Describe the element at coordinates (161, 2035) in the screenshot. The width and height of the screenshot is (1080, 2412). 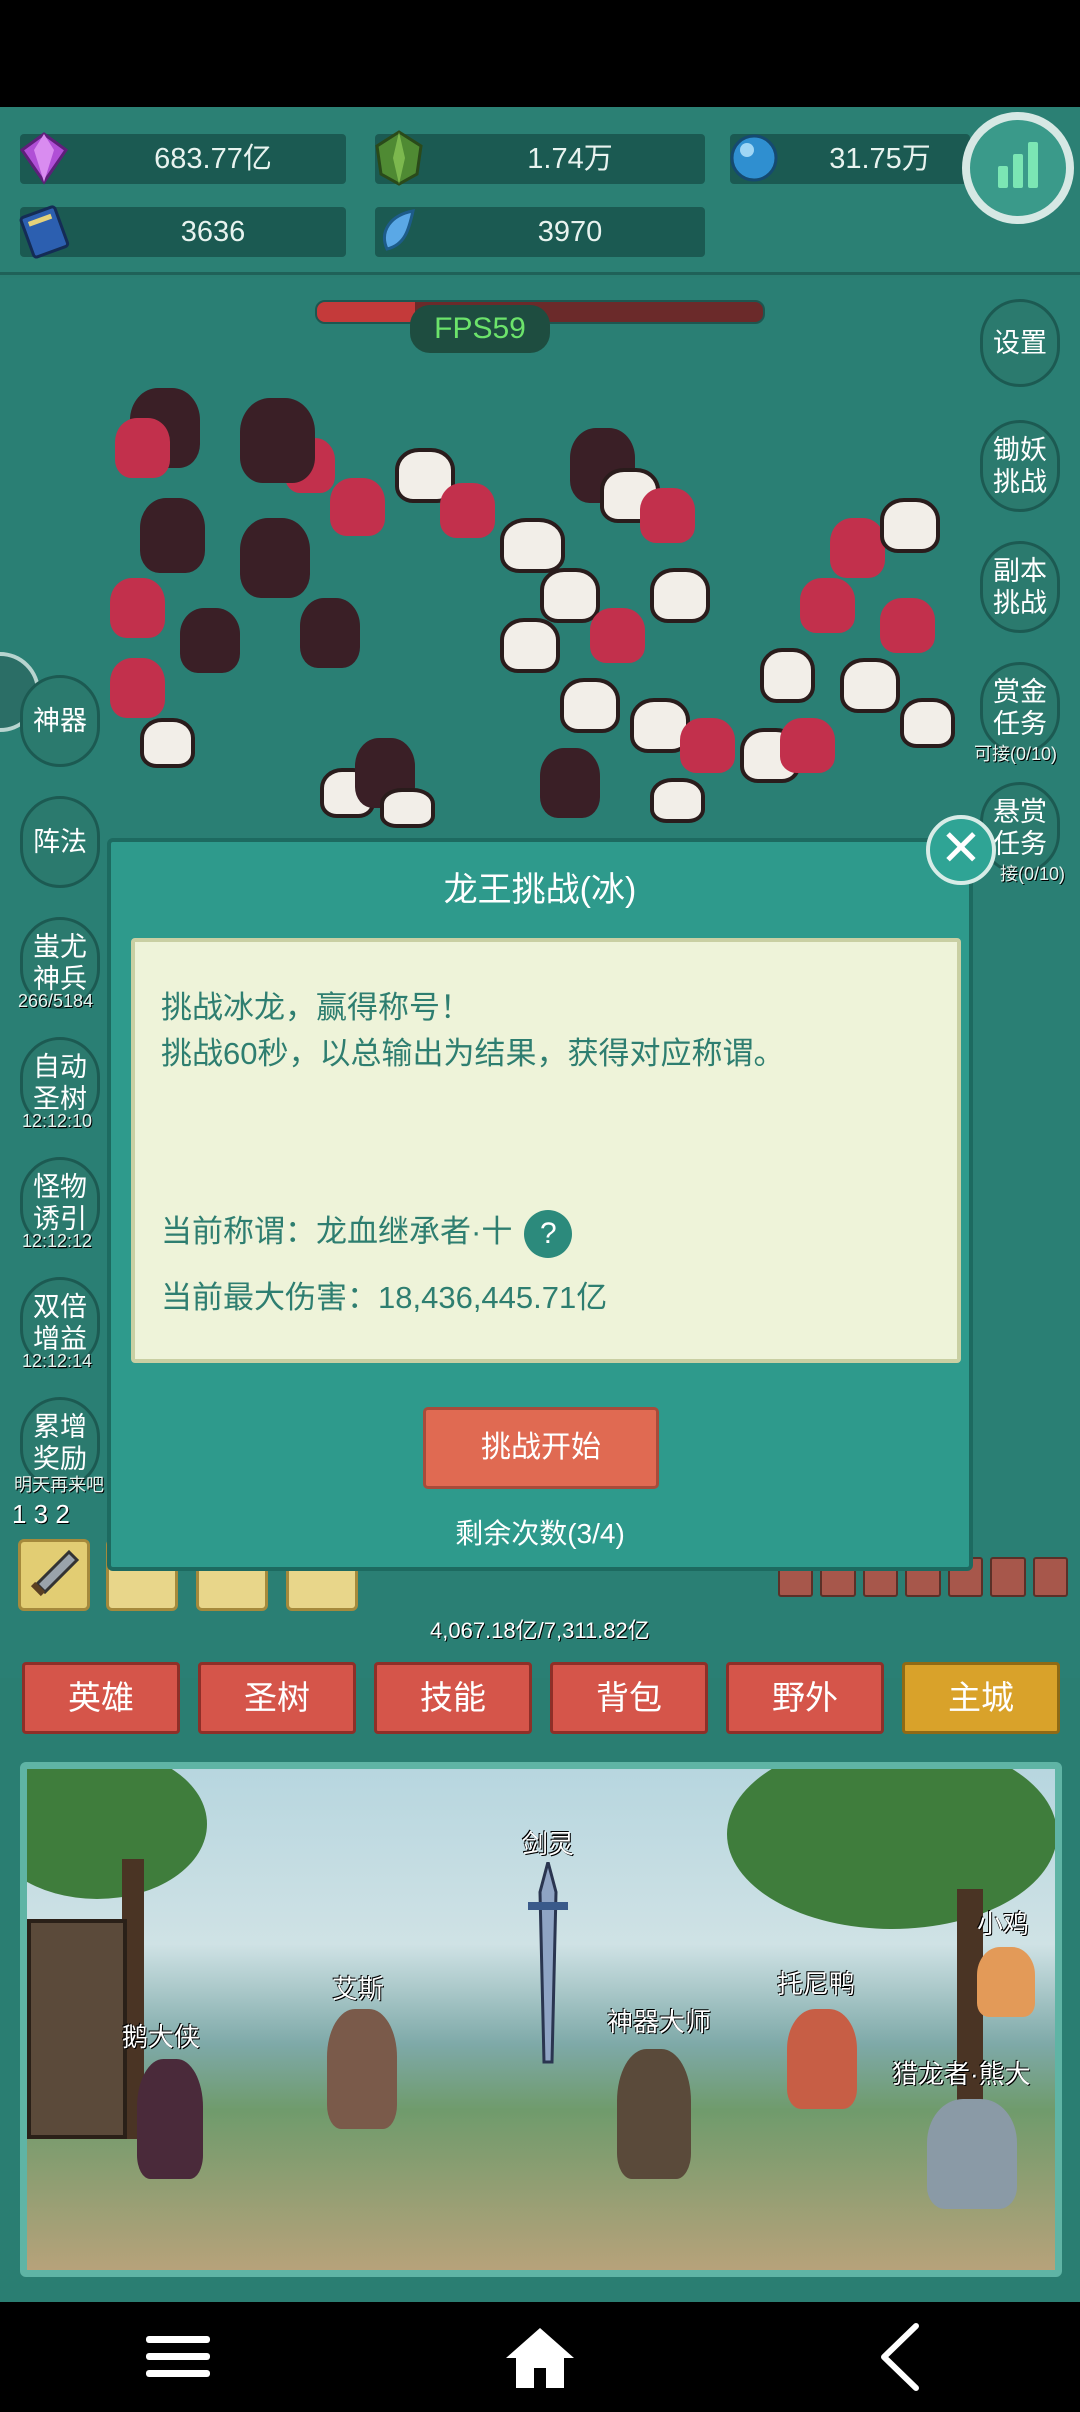
I see `npc-goose-hero: 鹅大侠` at that location.